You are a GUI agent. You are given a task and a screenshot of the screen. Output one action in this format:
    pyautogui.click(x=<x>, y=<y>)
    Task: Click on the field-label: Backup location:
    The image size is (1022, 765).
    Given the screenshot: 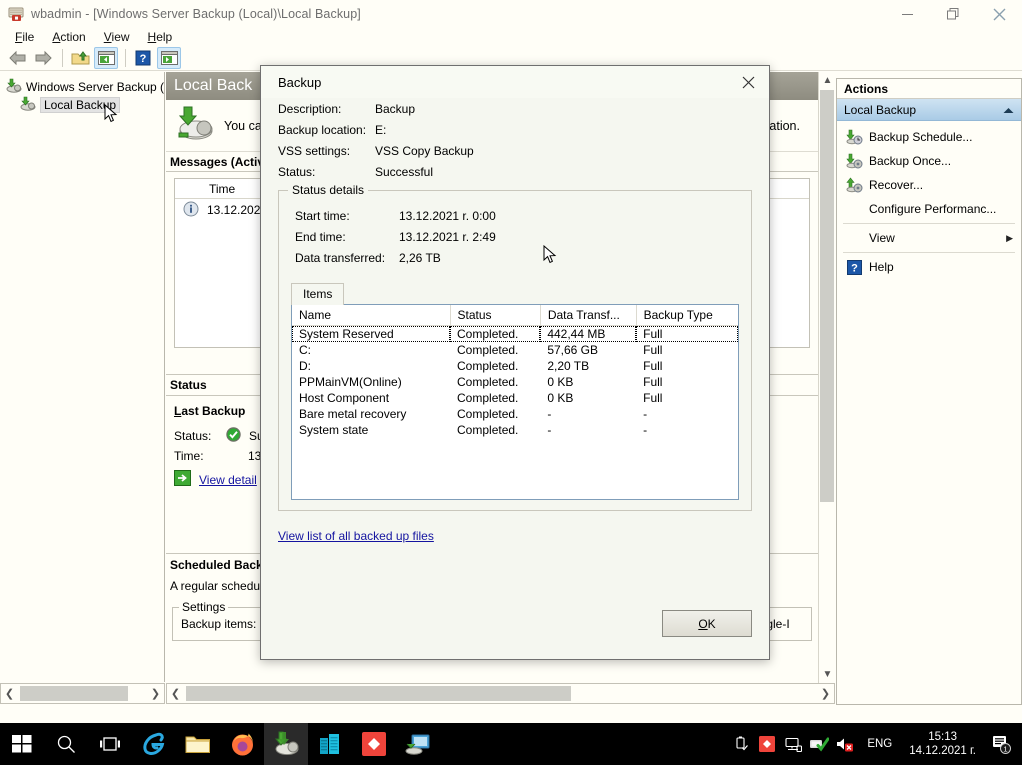 What is the action you would take?
    pyautogui.click(x=322, y=129)
    